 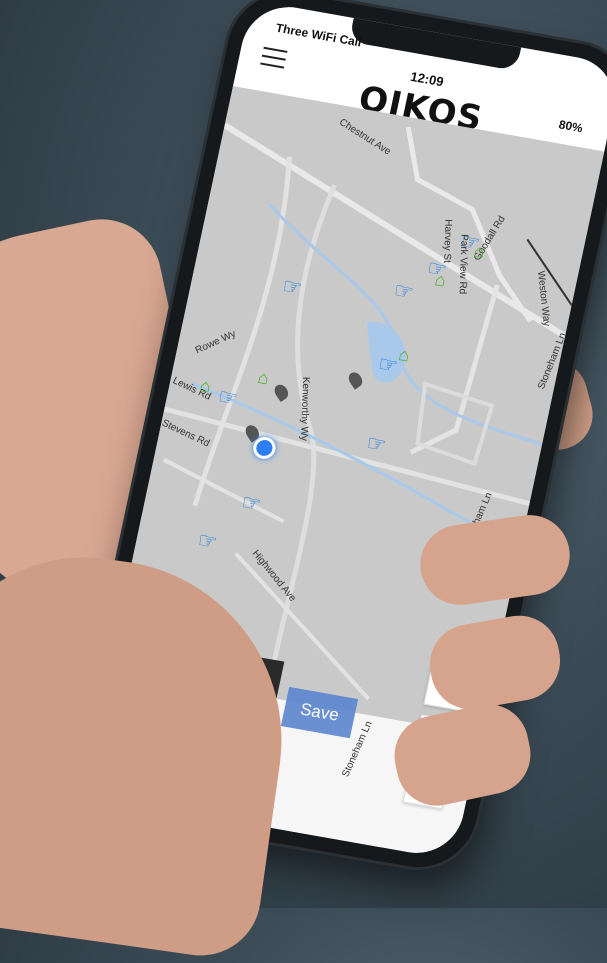 I want to click on carrier-label: Three WiFi Call, so click(x=318, y=35).